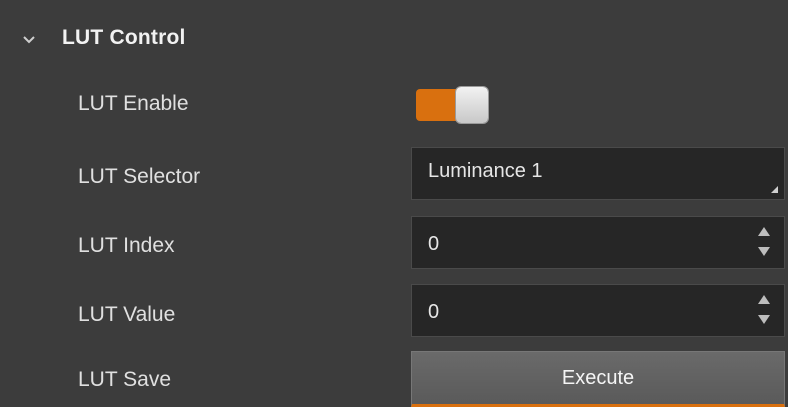  I want to click on lut-value-spinner, so click(765, 311).